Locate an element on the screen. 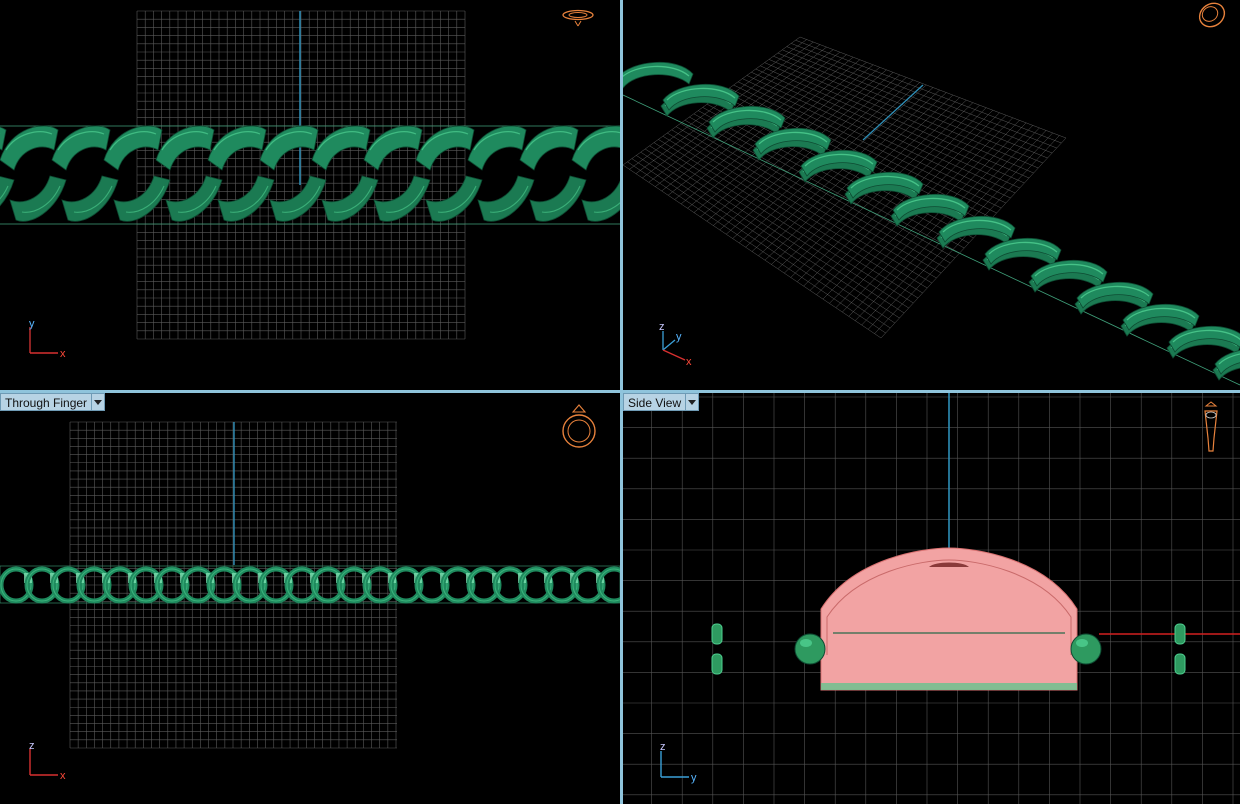  viewport-menu: Side View is located at coordinates (661, 402).